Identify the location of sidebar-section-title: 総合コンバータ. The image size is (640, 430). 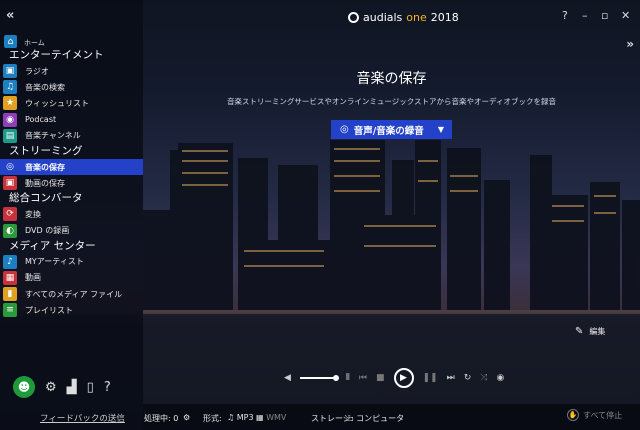
(46, 198).